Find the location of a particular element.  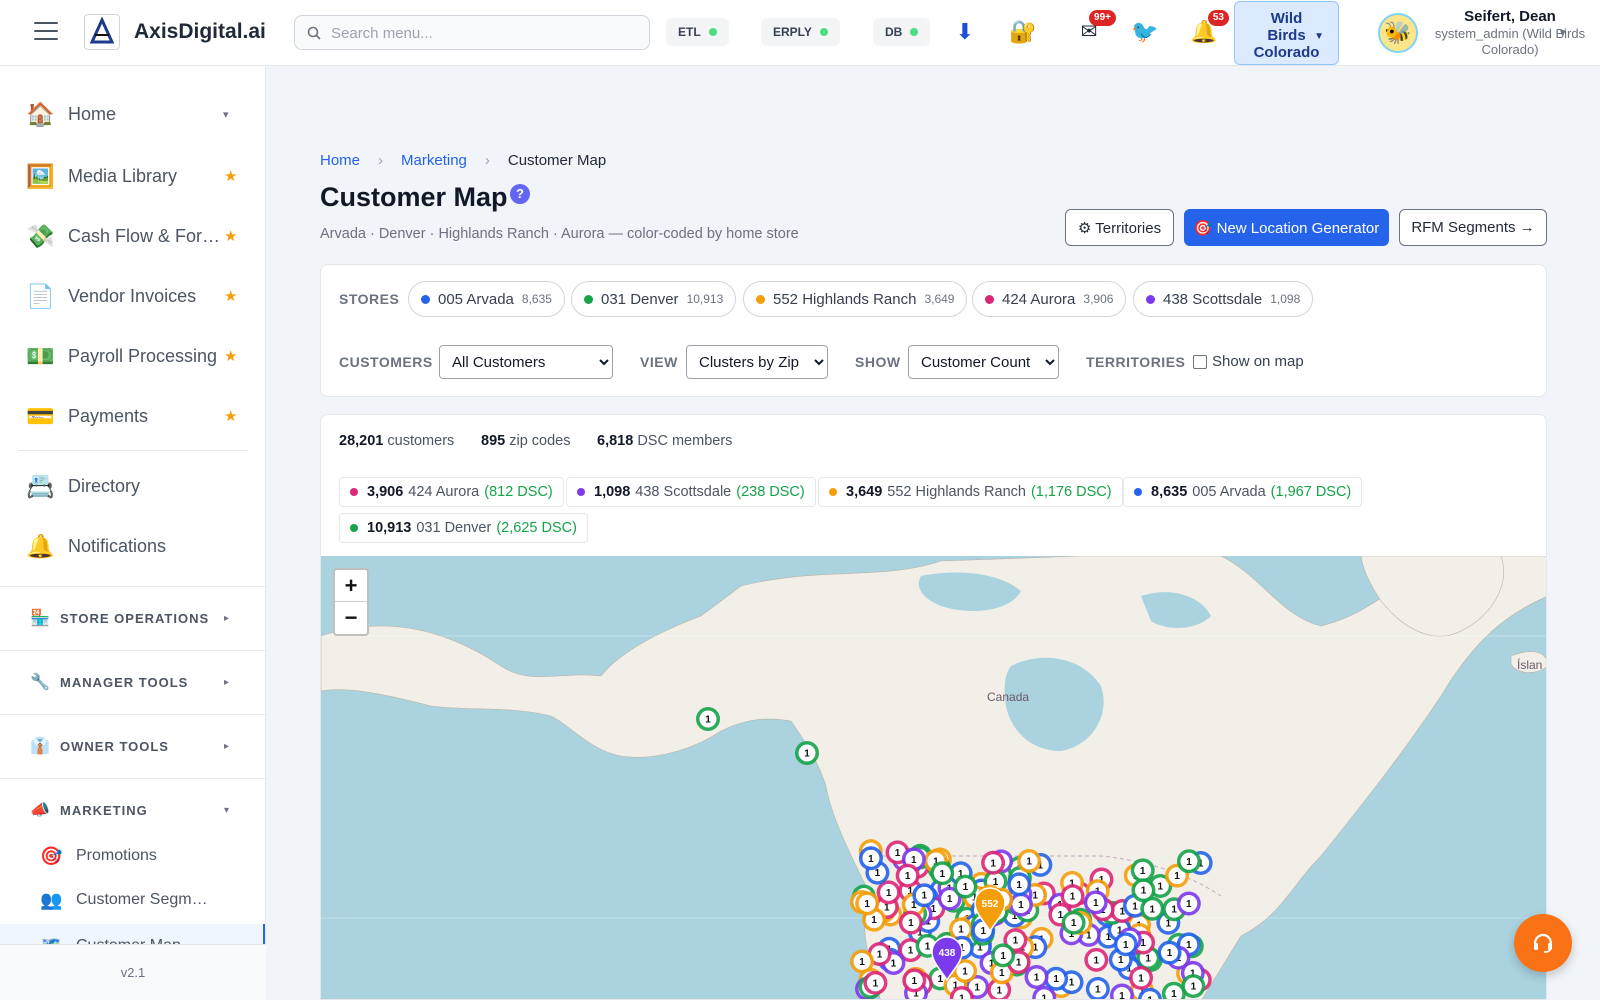

sidebar-section-manager-tools: 🔧 MANAGER TOOLS ▸ is located at coordinates (132, 682).